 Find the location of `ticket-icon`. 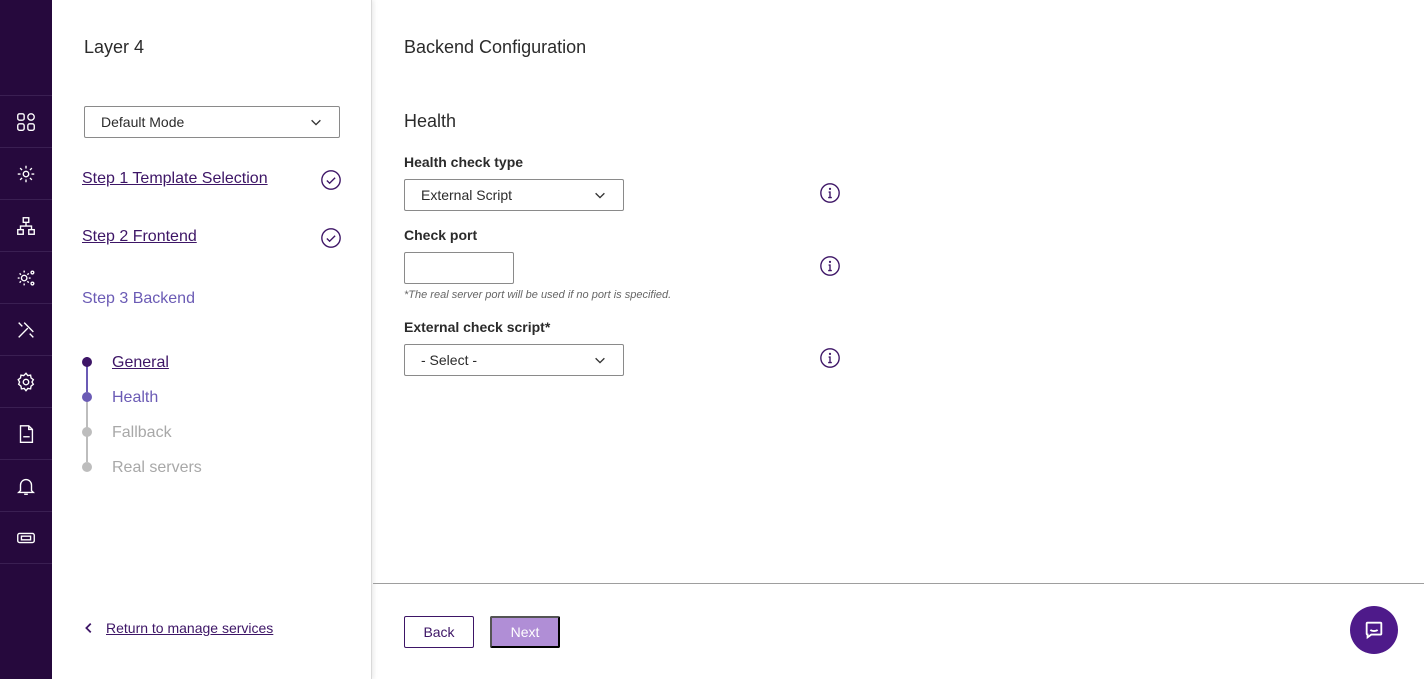

ticket-icon is located at coordinates (26, 537).